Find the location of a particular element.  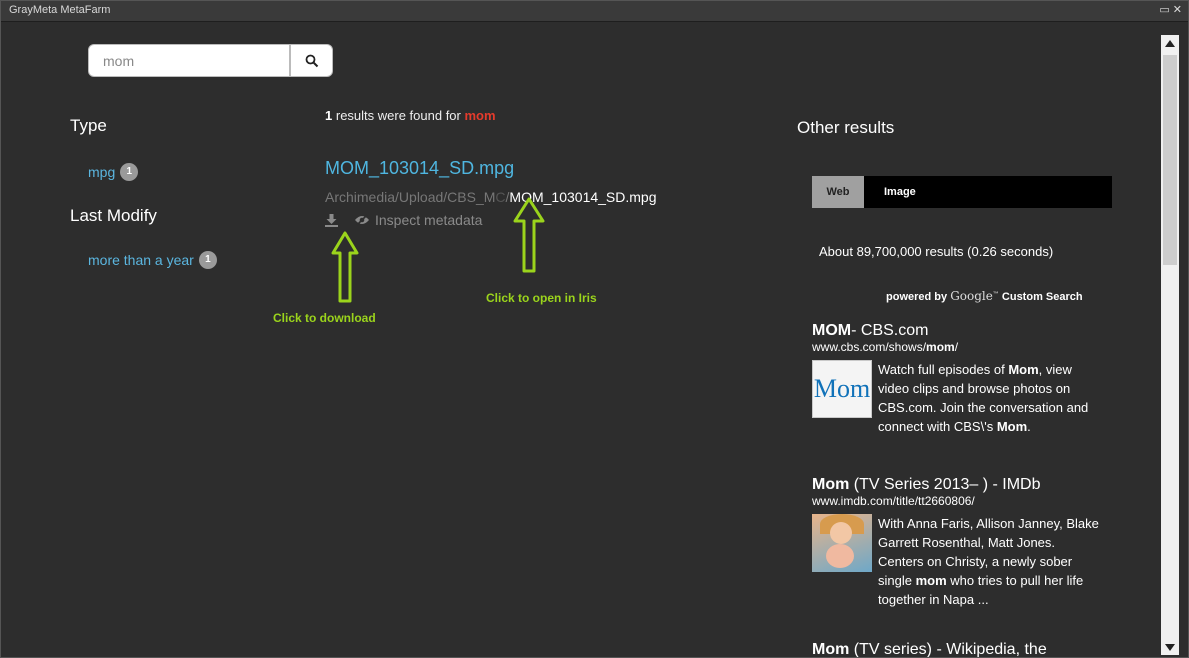

other-results-heading: Other results is located at coordinates (846, 127).